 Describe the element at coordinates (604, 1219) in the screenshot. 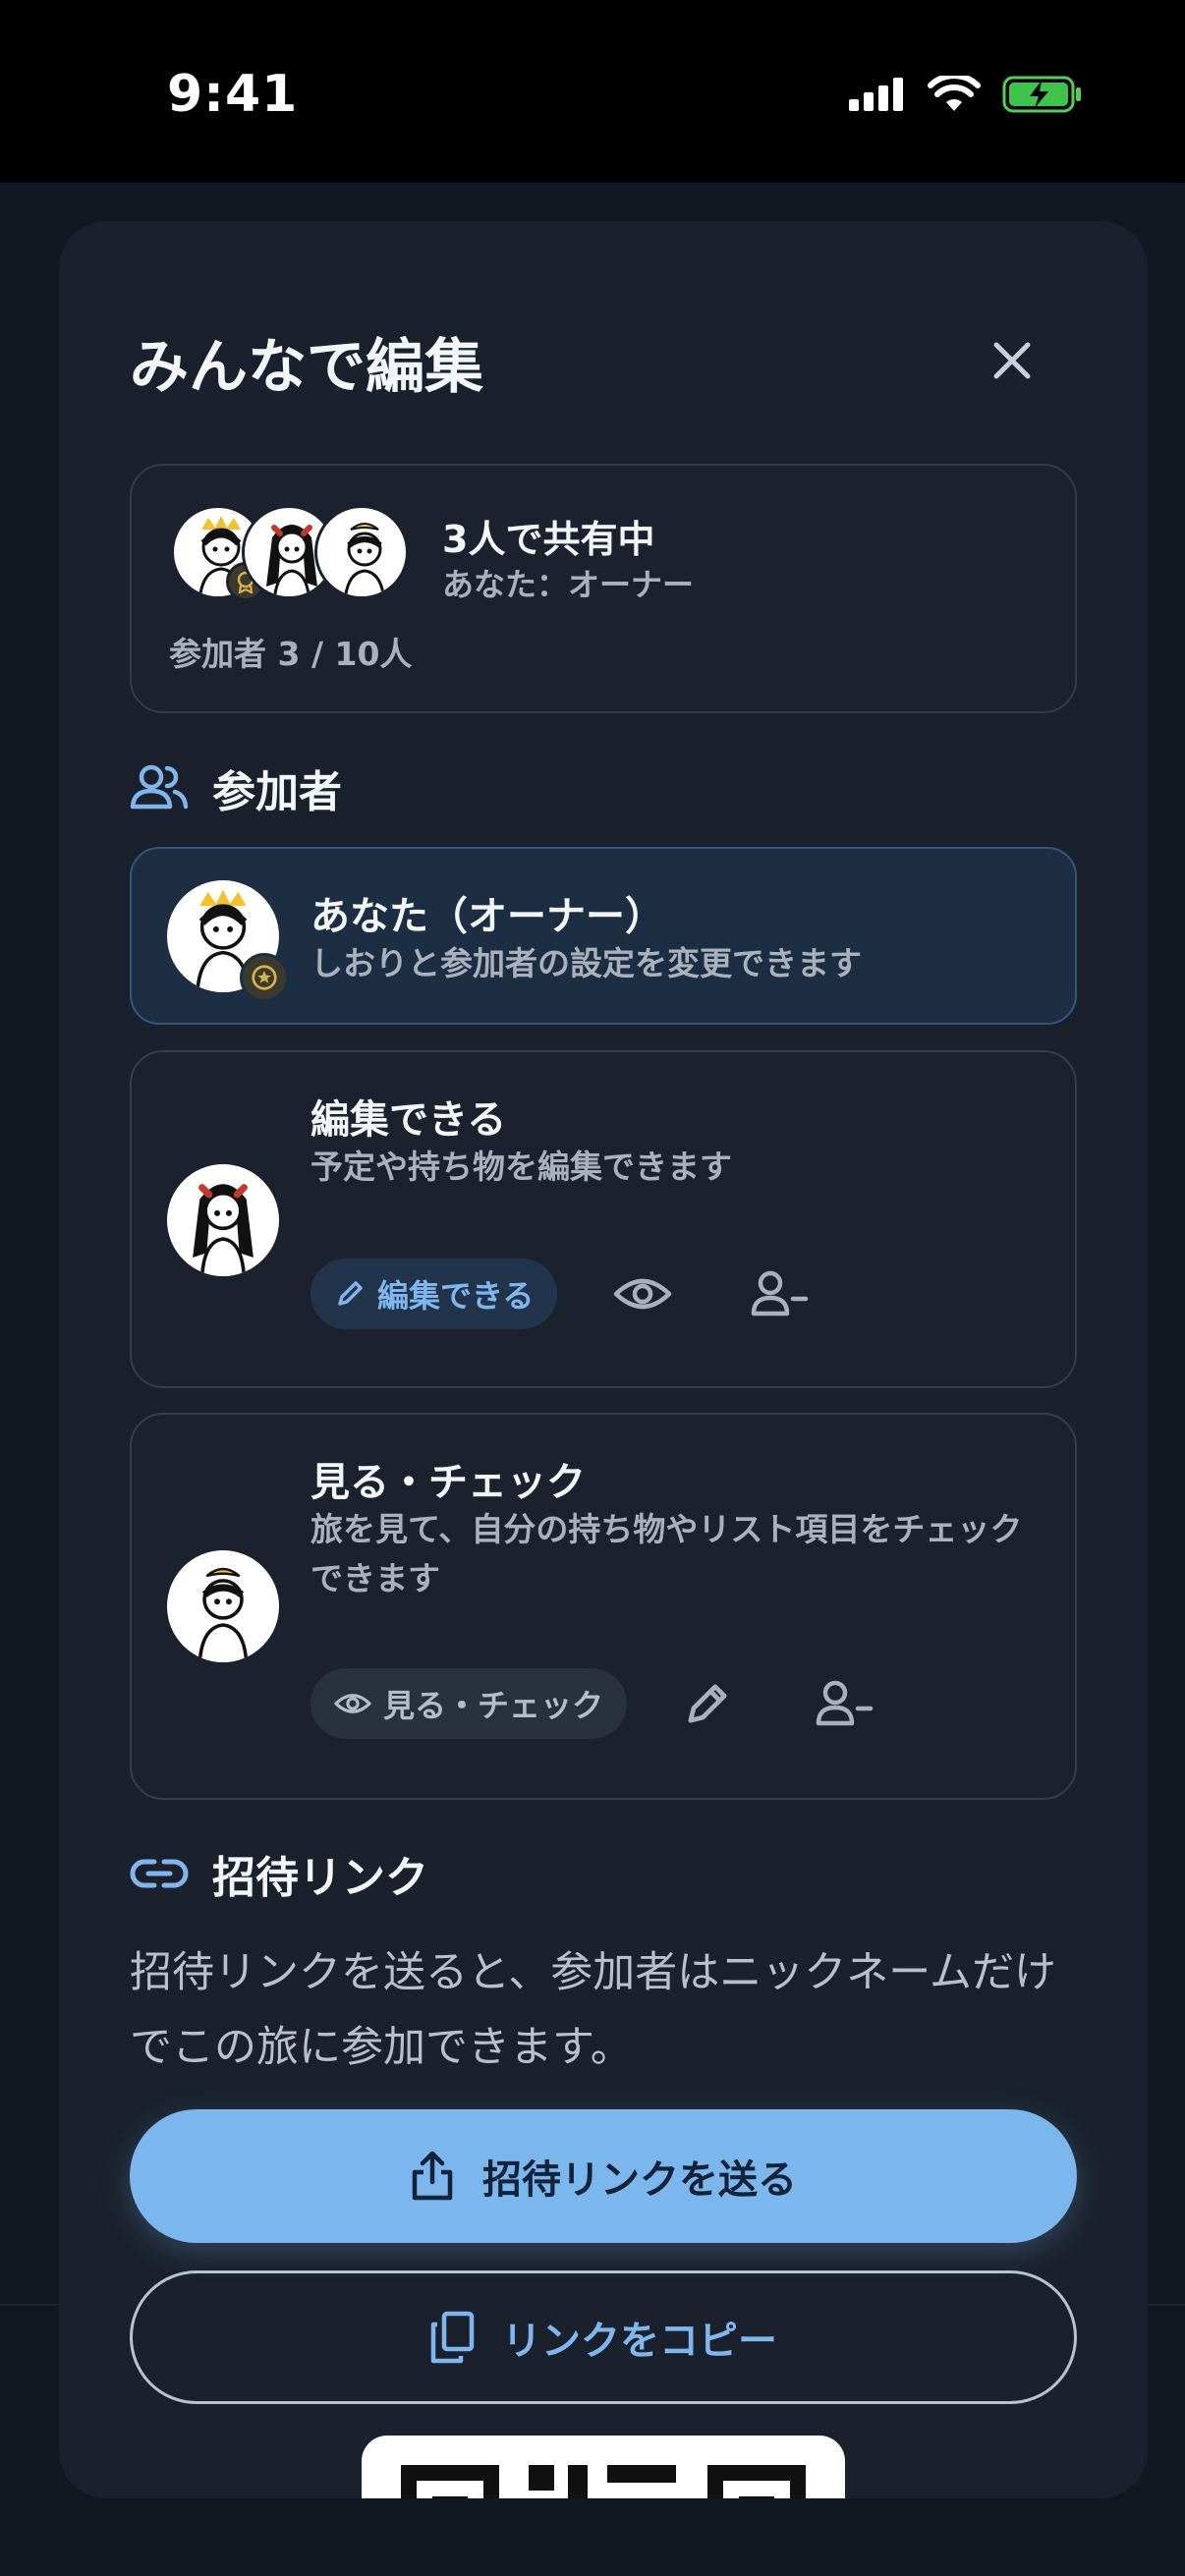

I see `participant-editor-row: 編集できる 予定や持ち物を編集できます 編集できる` at that location.